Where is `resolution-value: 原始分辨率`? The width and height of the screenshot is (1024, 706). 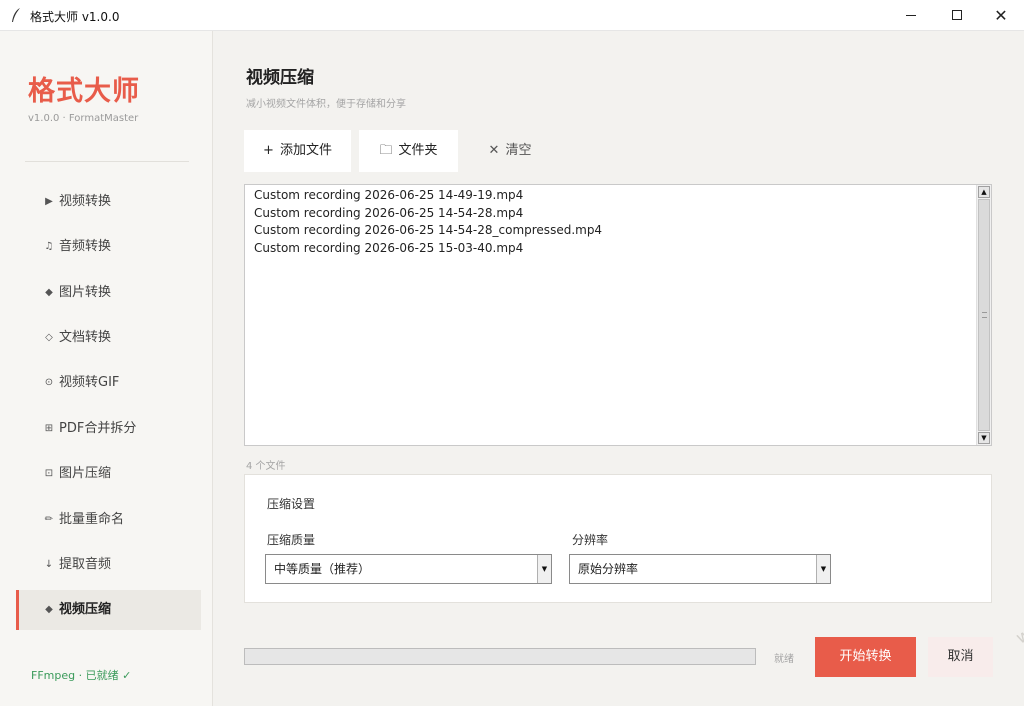 resolution-value: 原始分辨率 is located at coordinates (608, 569).